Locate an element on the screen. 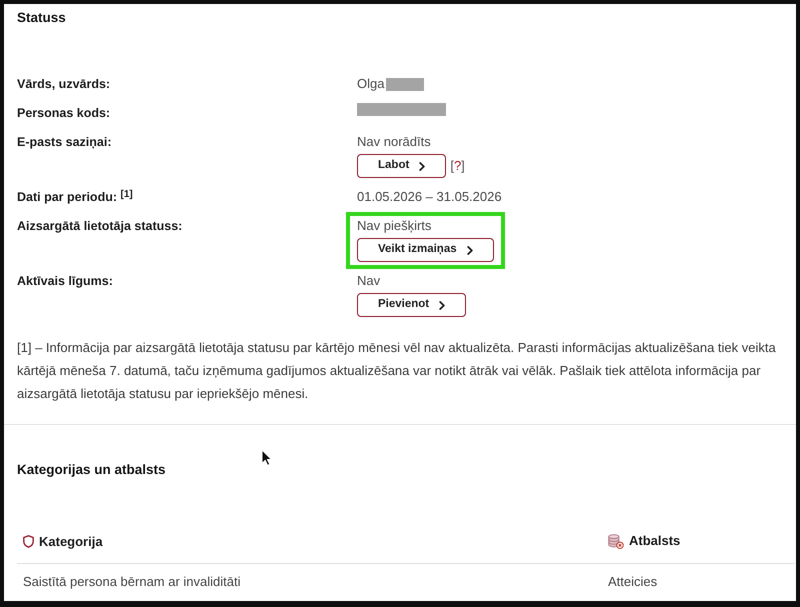 The width and height of the screenshot is (800, 607). field-value: 01.05.2026 – 31.05.2026 is located at coordinates (429, 197).